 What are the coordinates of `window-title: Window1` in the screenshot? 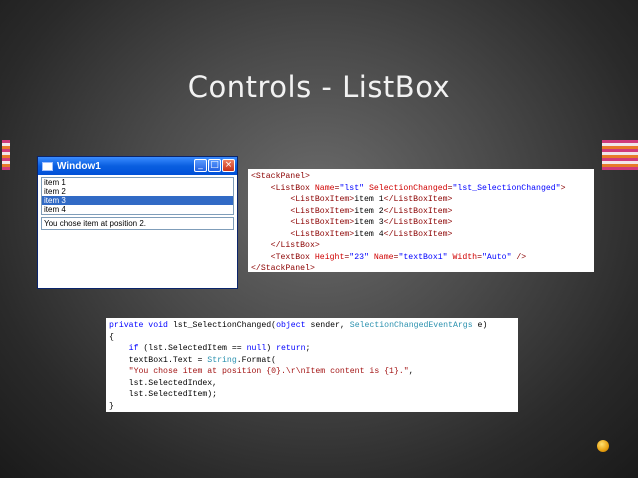 It's located at (79, 166).